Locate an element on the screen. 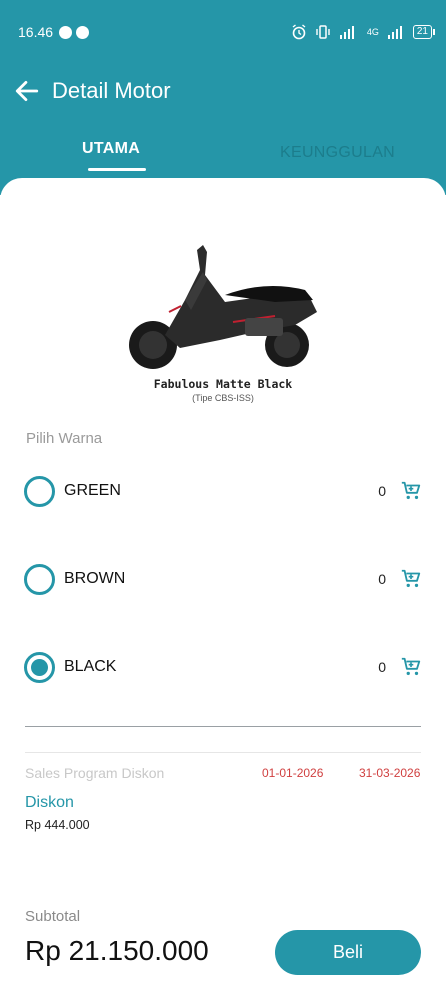  status-bar: 16.46 4G 21 is located at coordinates (227, 32).